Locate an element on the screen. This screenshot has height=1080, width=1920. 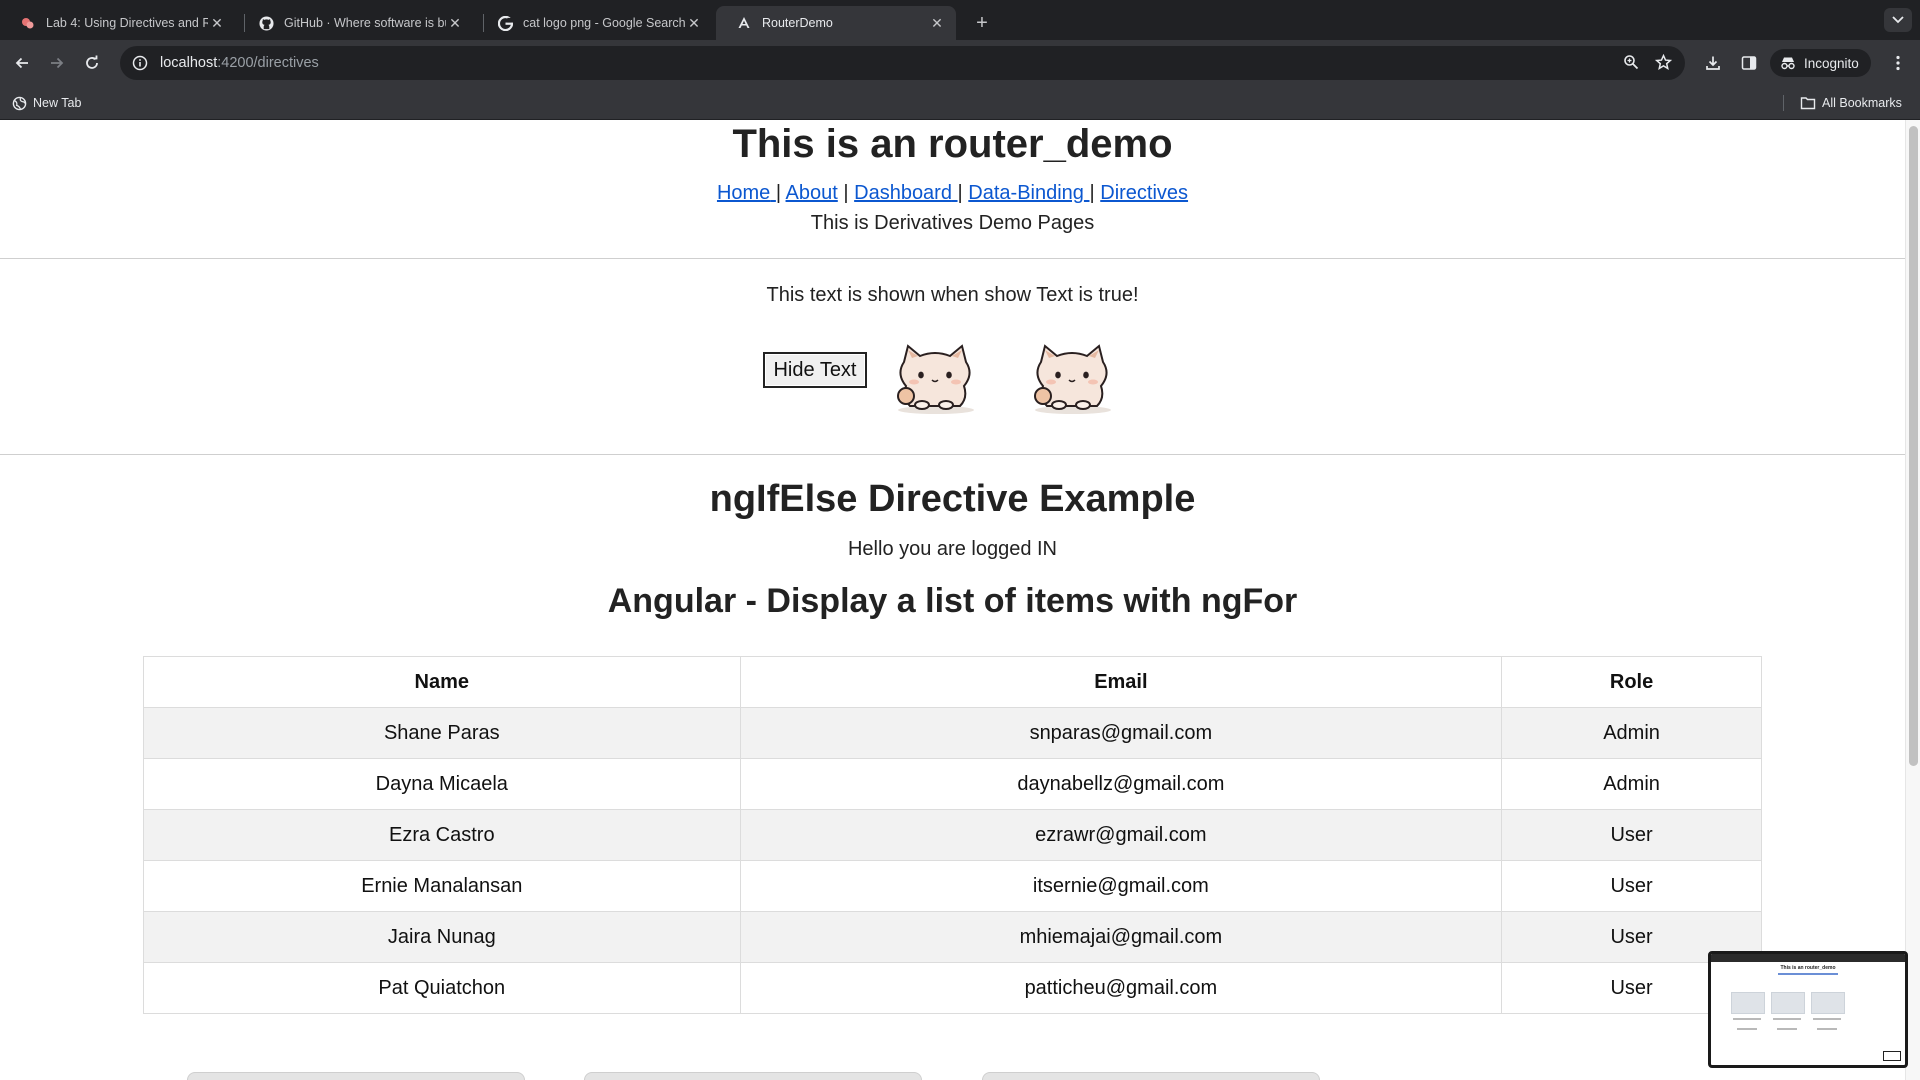
arrow-right-icon is located at coordinates (57, 63).